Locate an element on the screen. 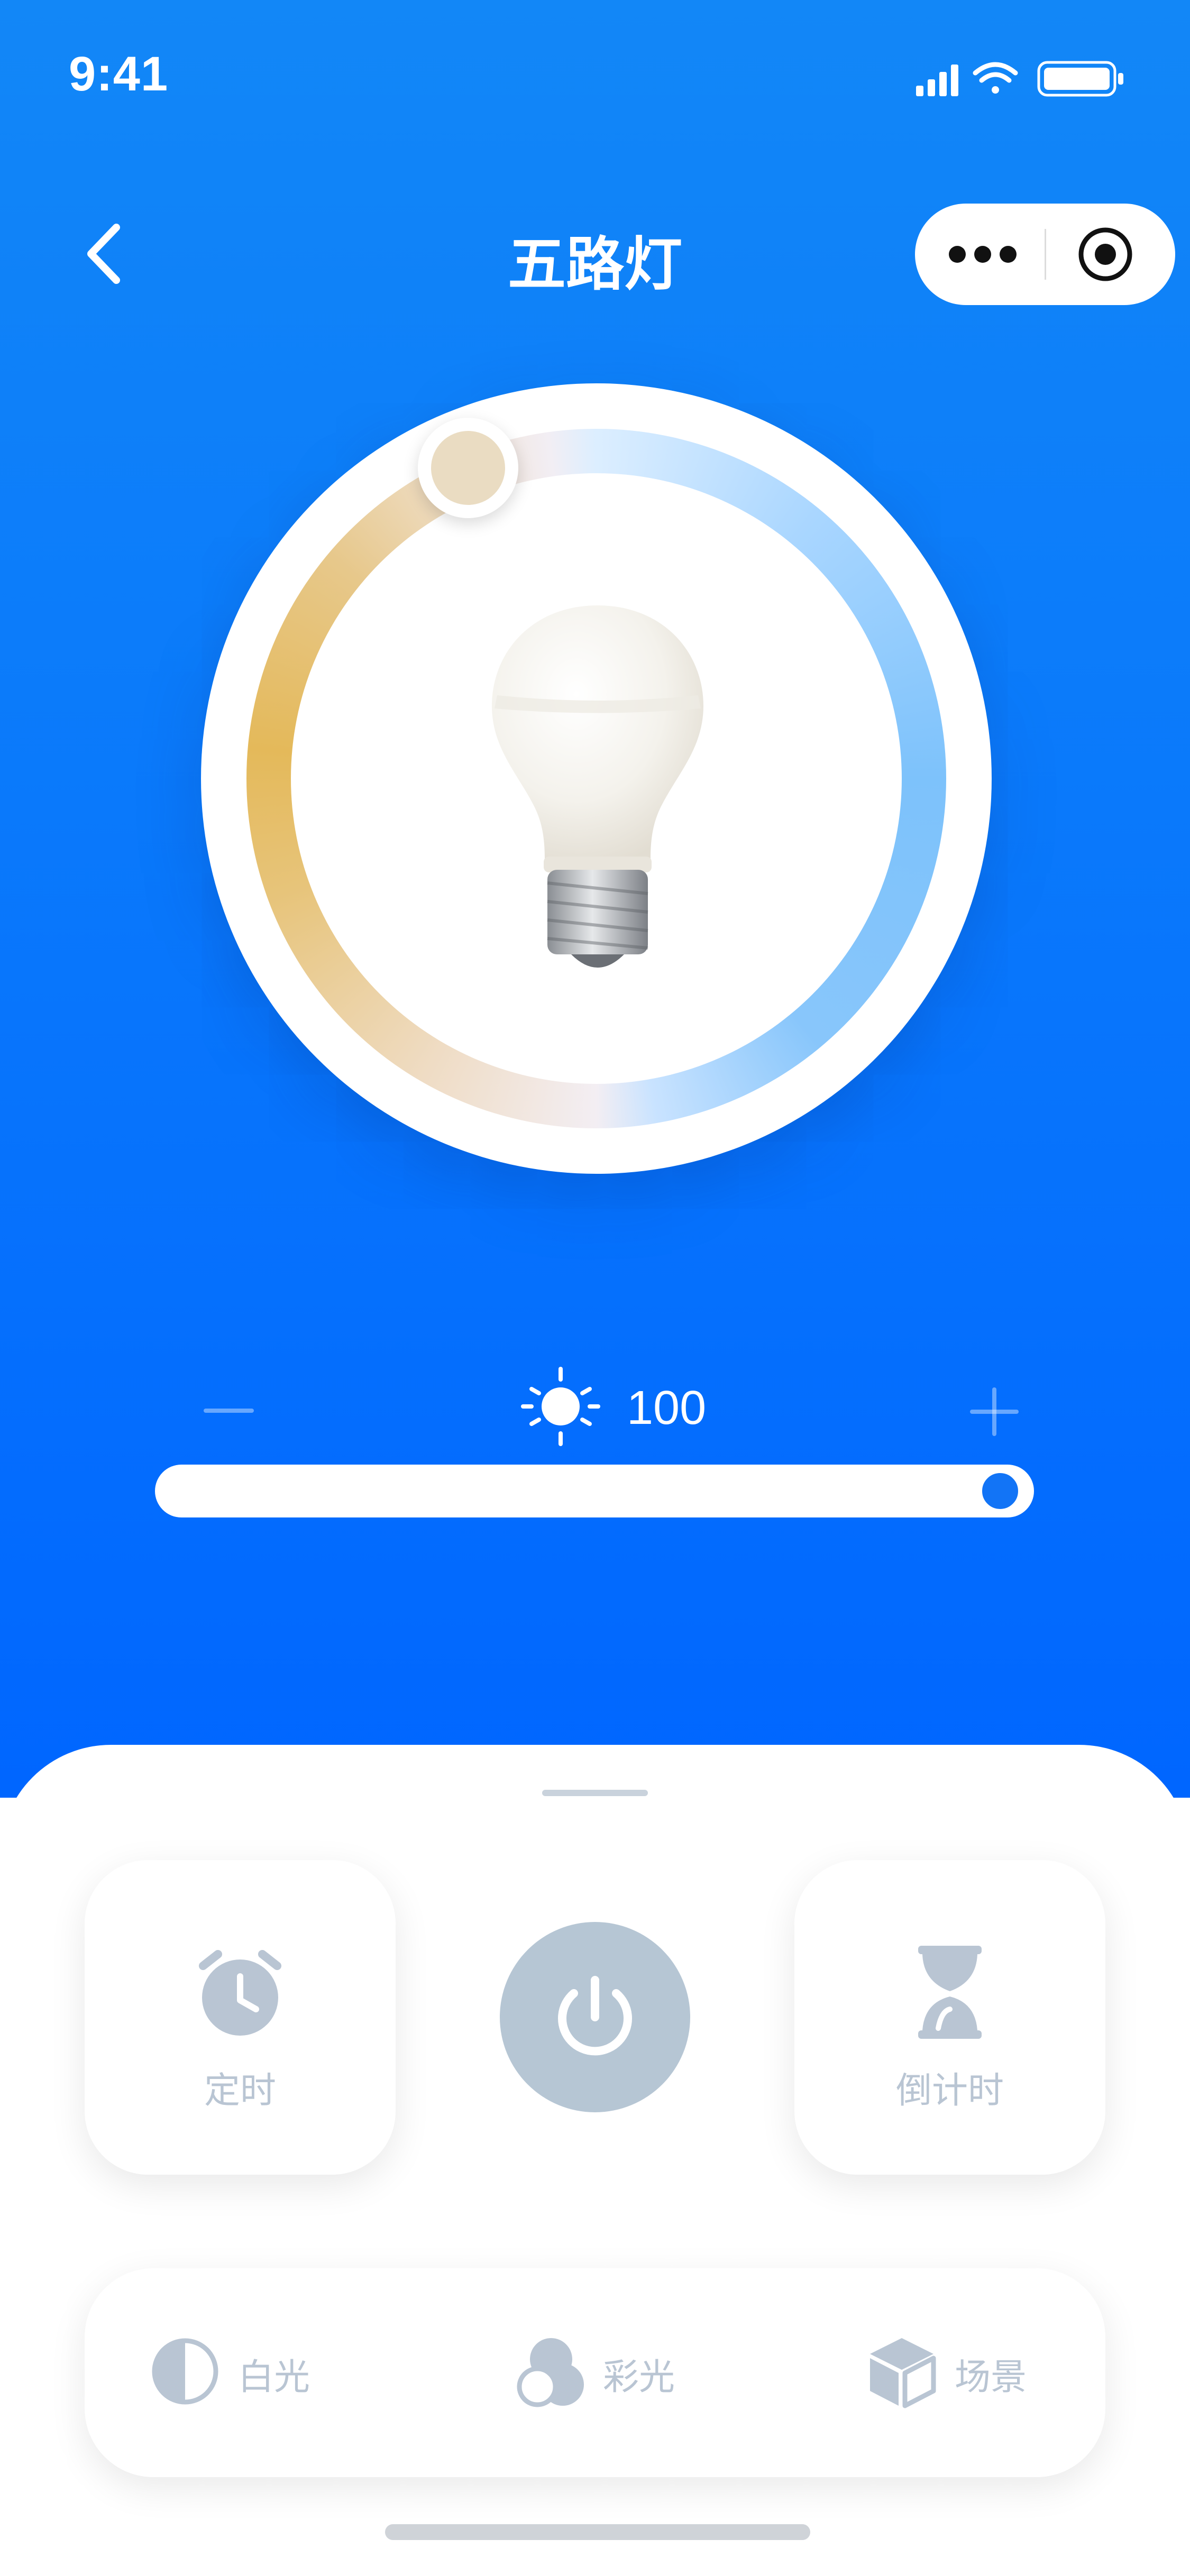 This screenshot has width=1190, height=2576. close-target-icon is located at coordinates (1110, 254).